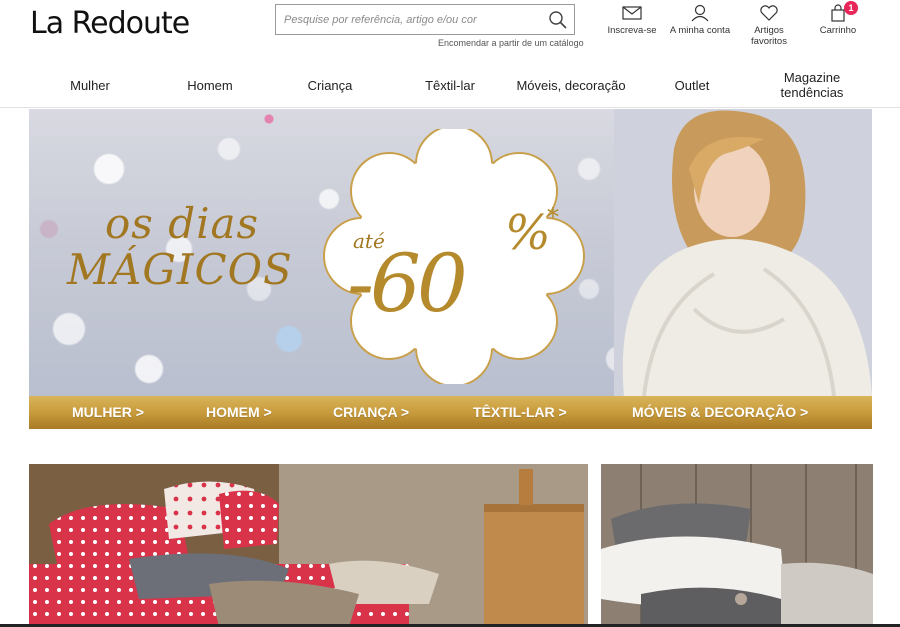 The width and height of the screenshot is (900, 627). What do you see at coordinates (838, 30) in the screenshot?
I see `cart-label: Carrinho` at bounding box center [838, 30].